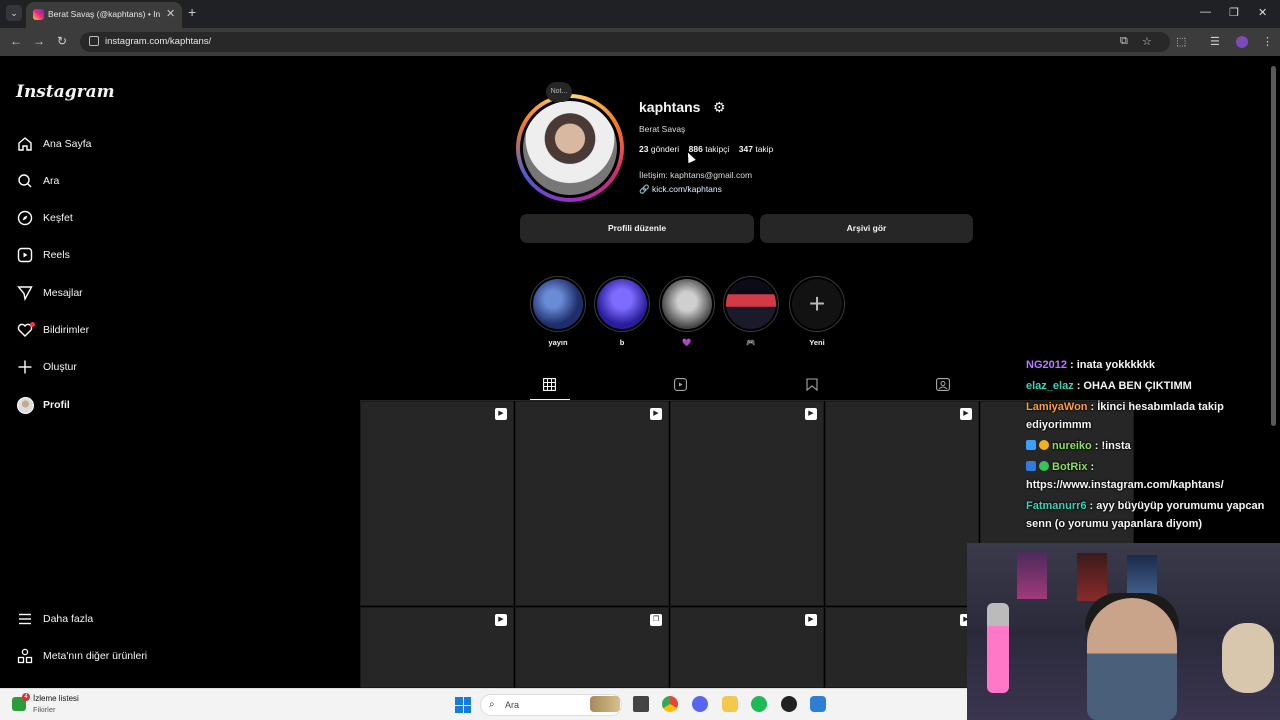  Describe the element at coordinates (817, 311) in the screenshot. I see `new-highlight-button: + Yeni` at that location.